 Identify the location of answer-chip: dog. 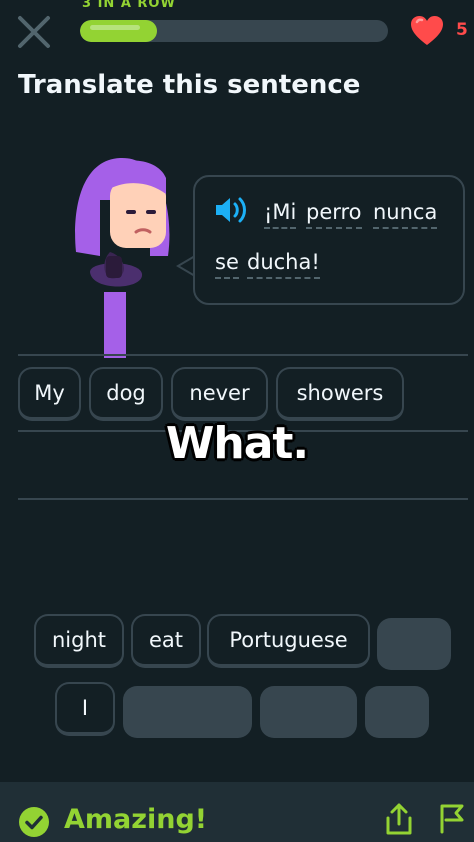
(126, 394).